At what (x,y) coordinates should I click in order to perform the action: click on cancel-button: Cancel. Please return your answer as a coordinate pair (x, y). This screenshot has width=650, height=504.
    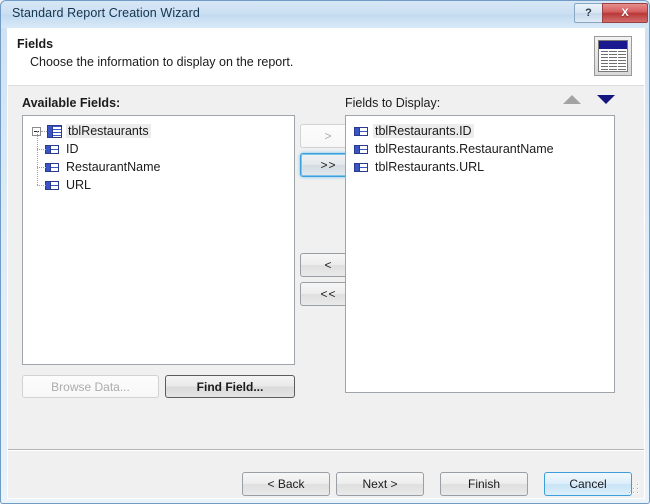
    Looking at the image, I should click on (588, 484).